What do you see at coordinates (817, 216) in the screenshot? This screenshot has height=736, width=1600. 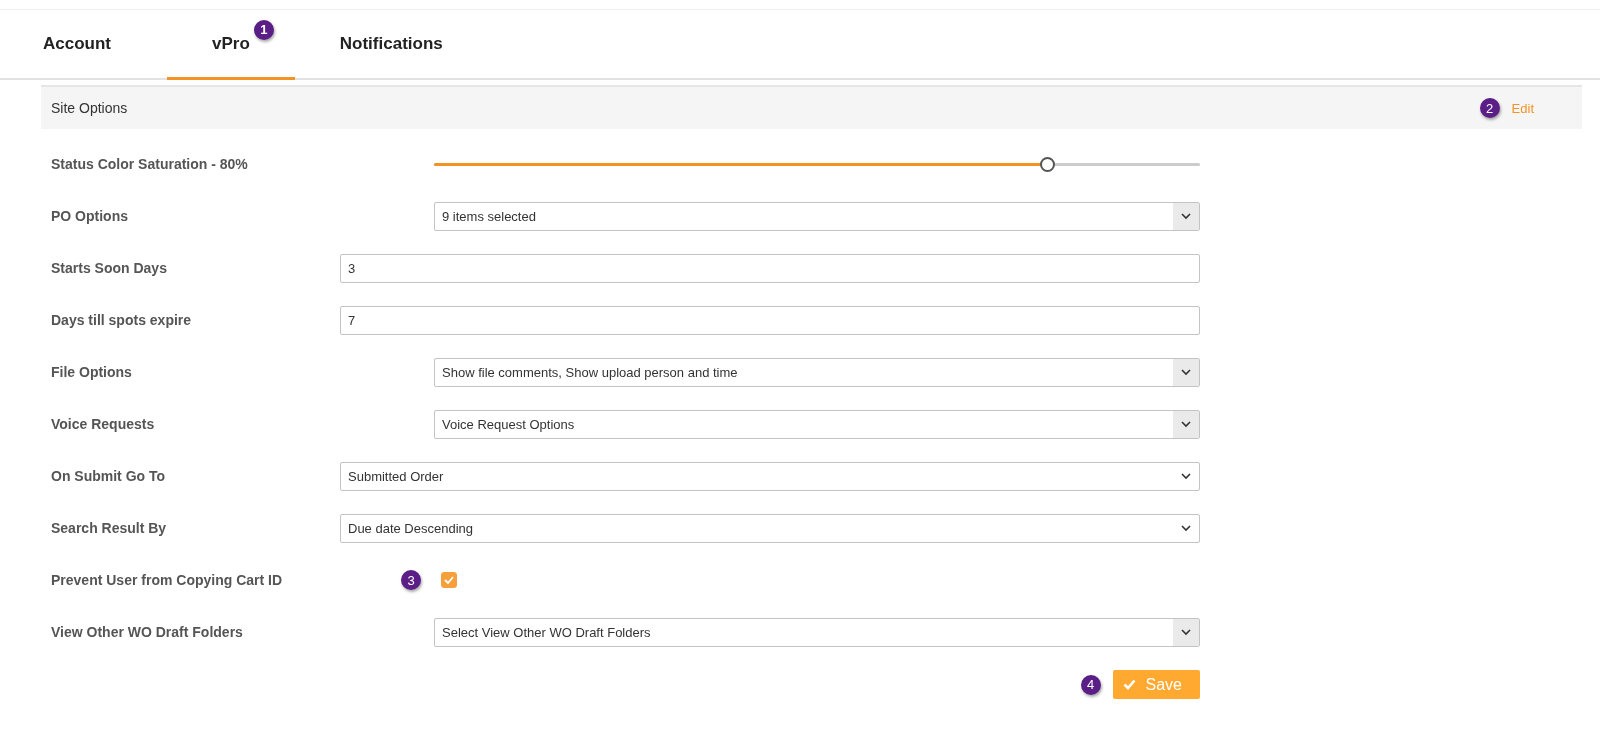 I see `multiselect-dropdown: 9 items selected` at bounding box center [817, 216].